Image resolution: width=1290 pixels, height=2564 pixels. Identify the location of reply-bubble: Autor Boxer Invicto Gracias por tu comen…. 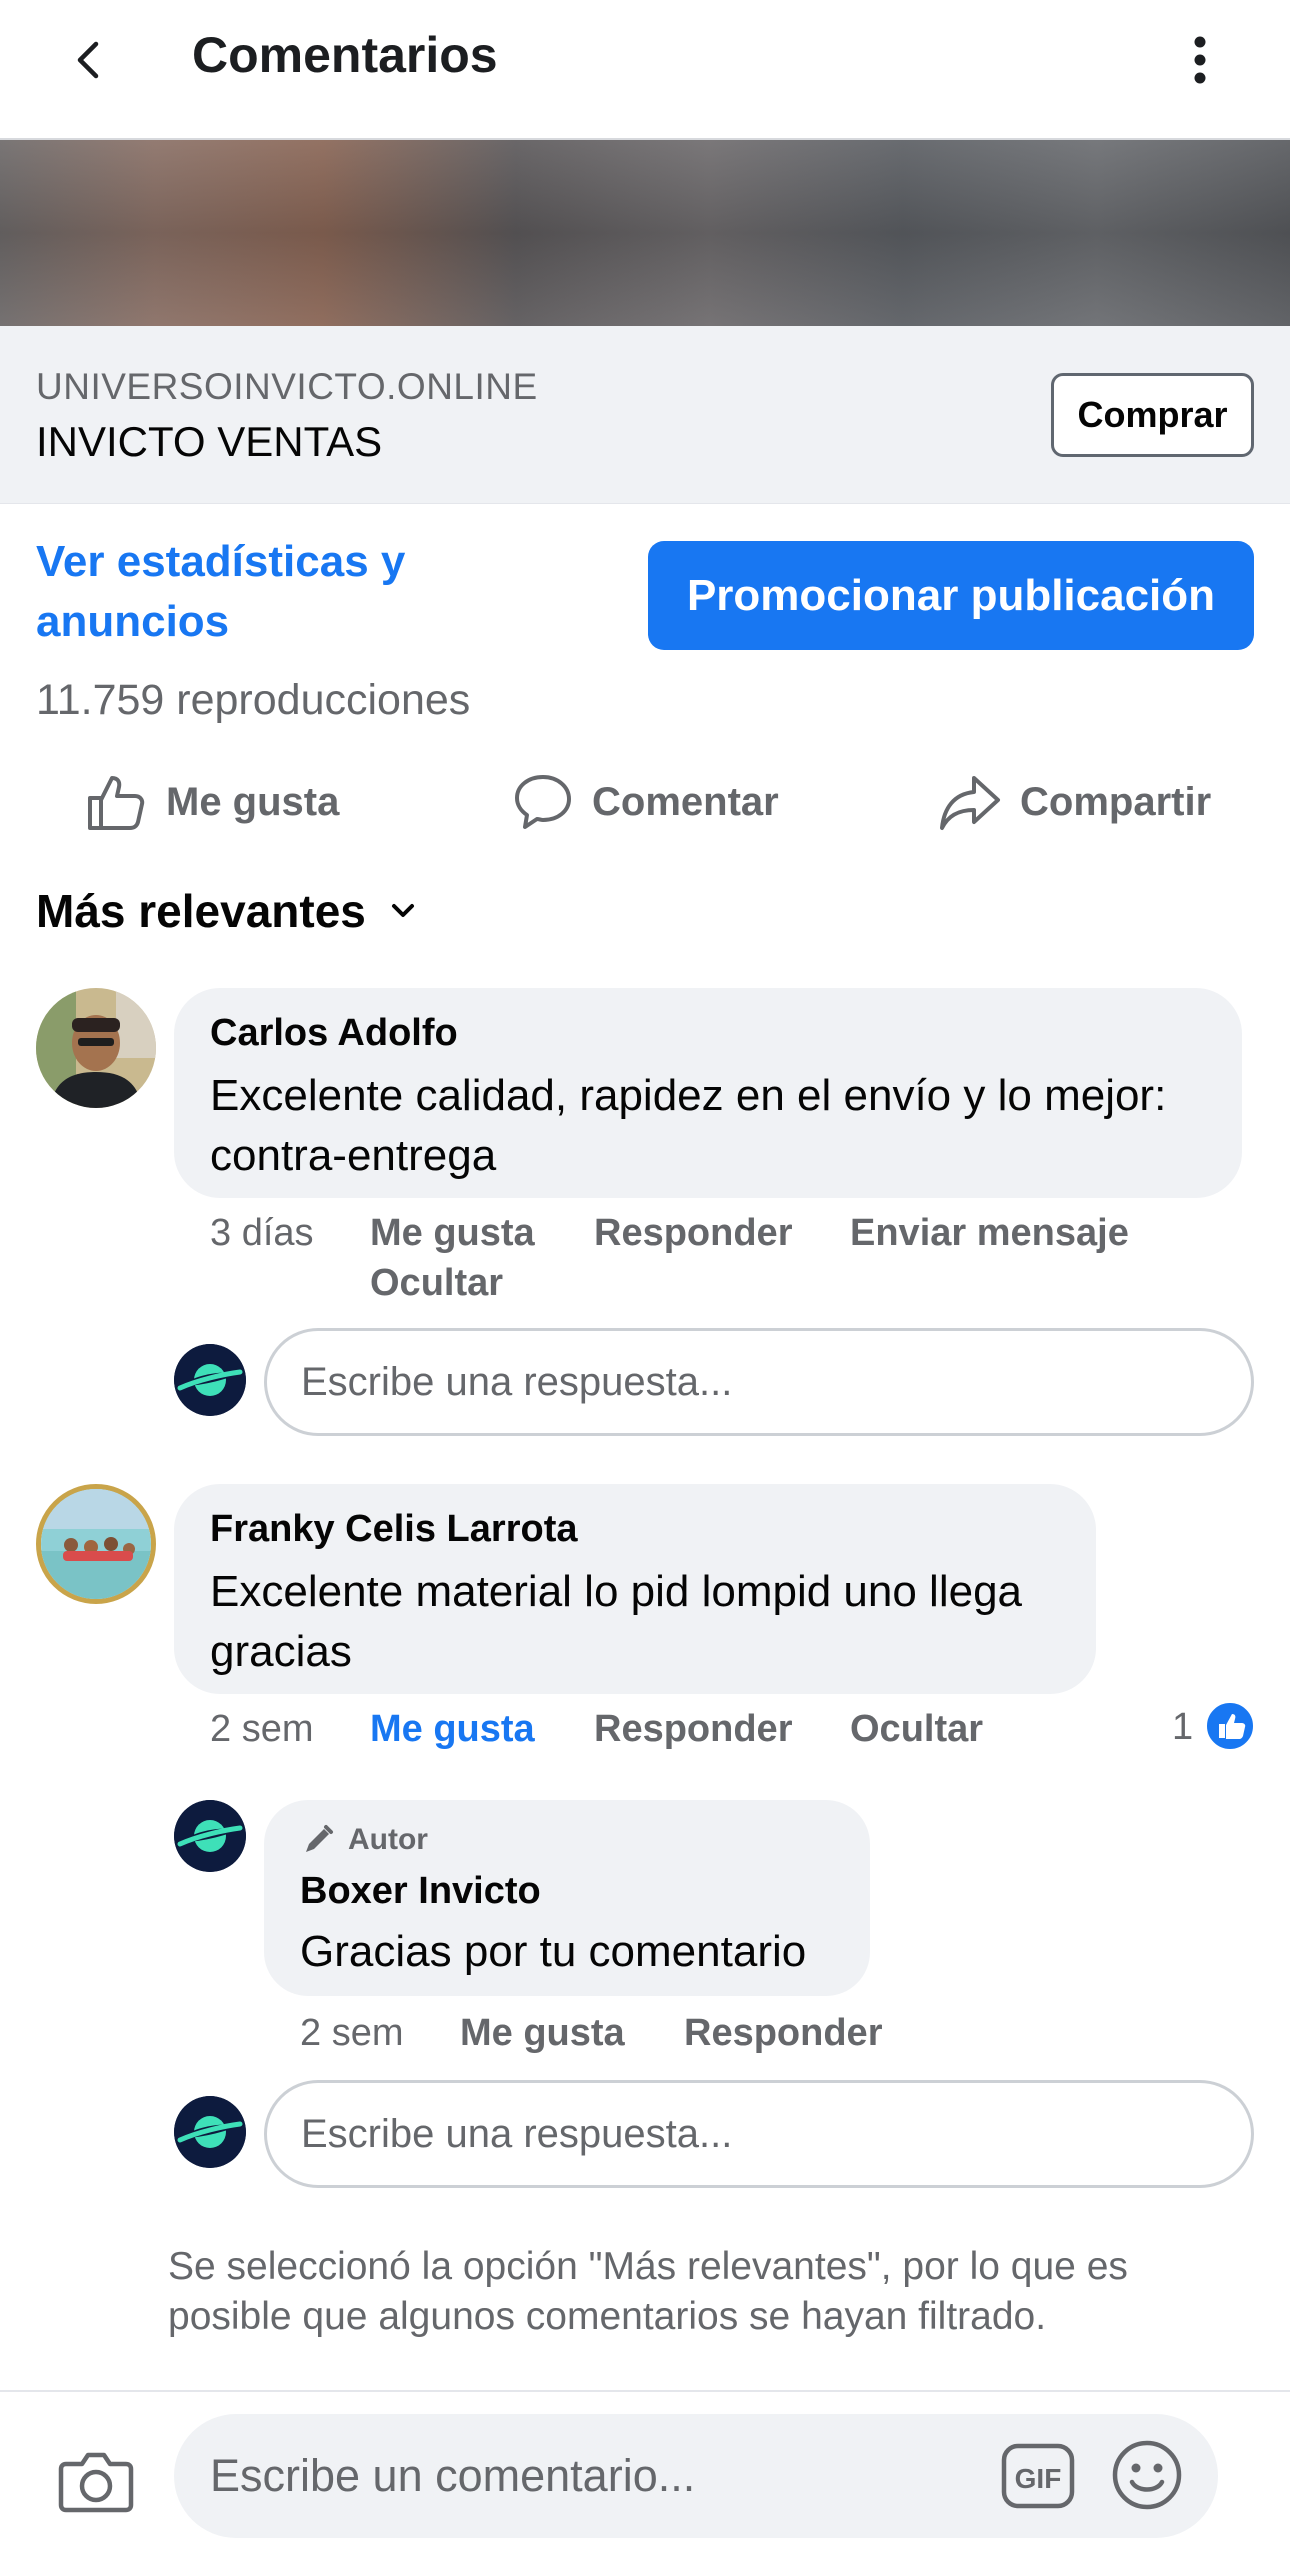
(567, 1898).